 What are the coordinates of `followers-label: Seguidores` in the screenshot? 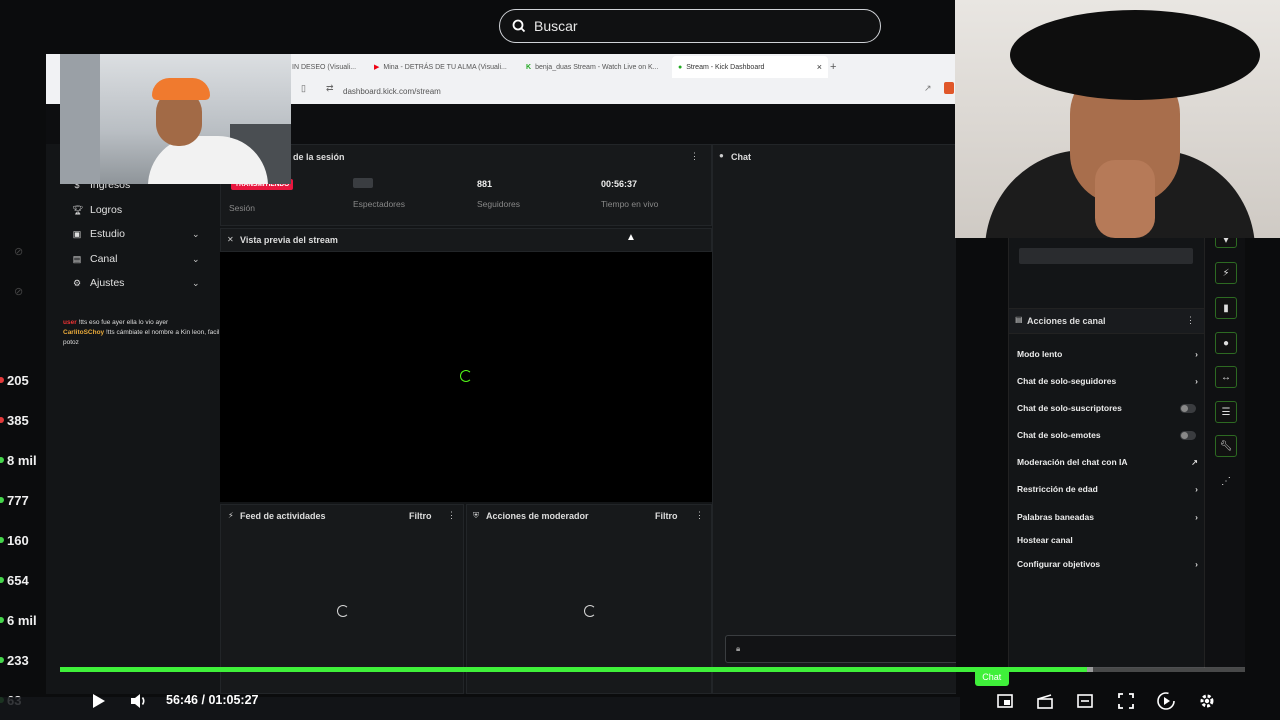 It's located at (499, 204).